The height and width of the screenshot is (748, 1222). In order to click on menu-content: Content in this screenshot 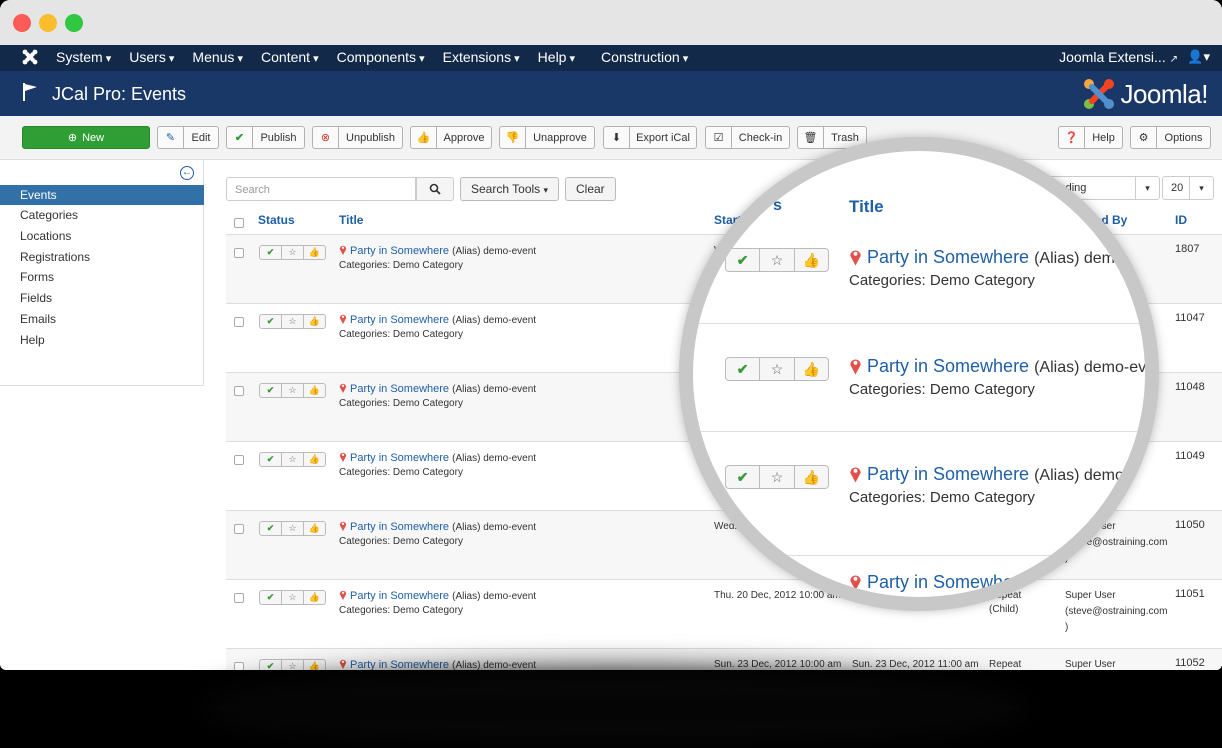, I will do `click(290, 57)`.